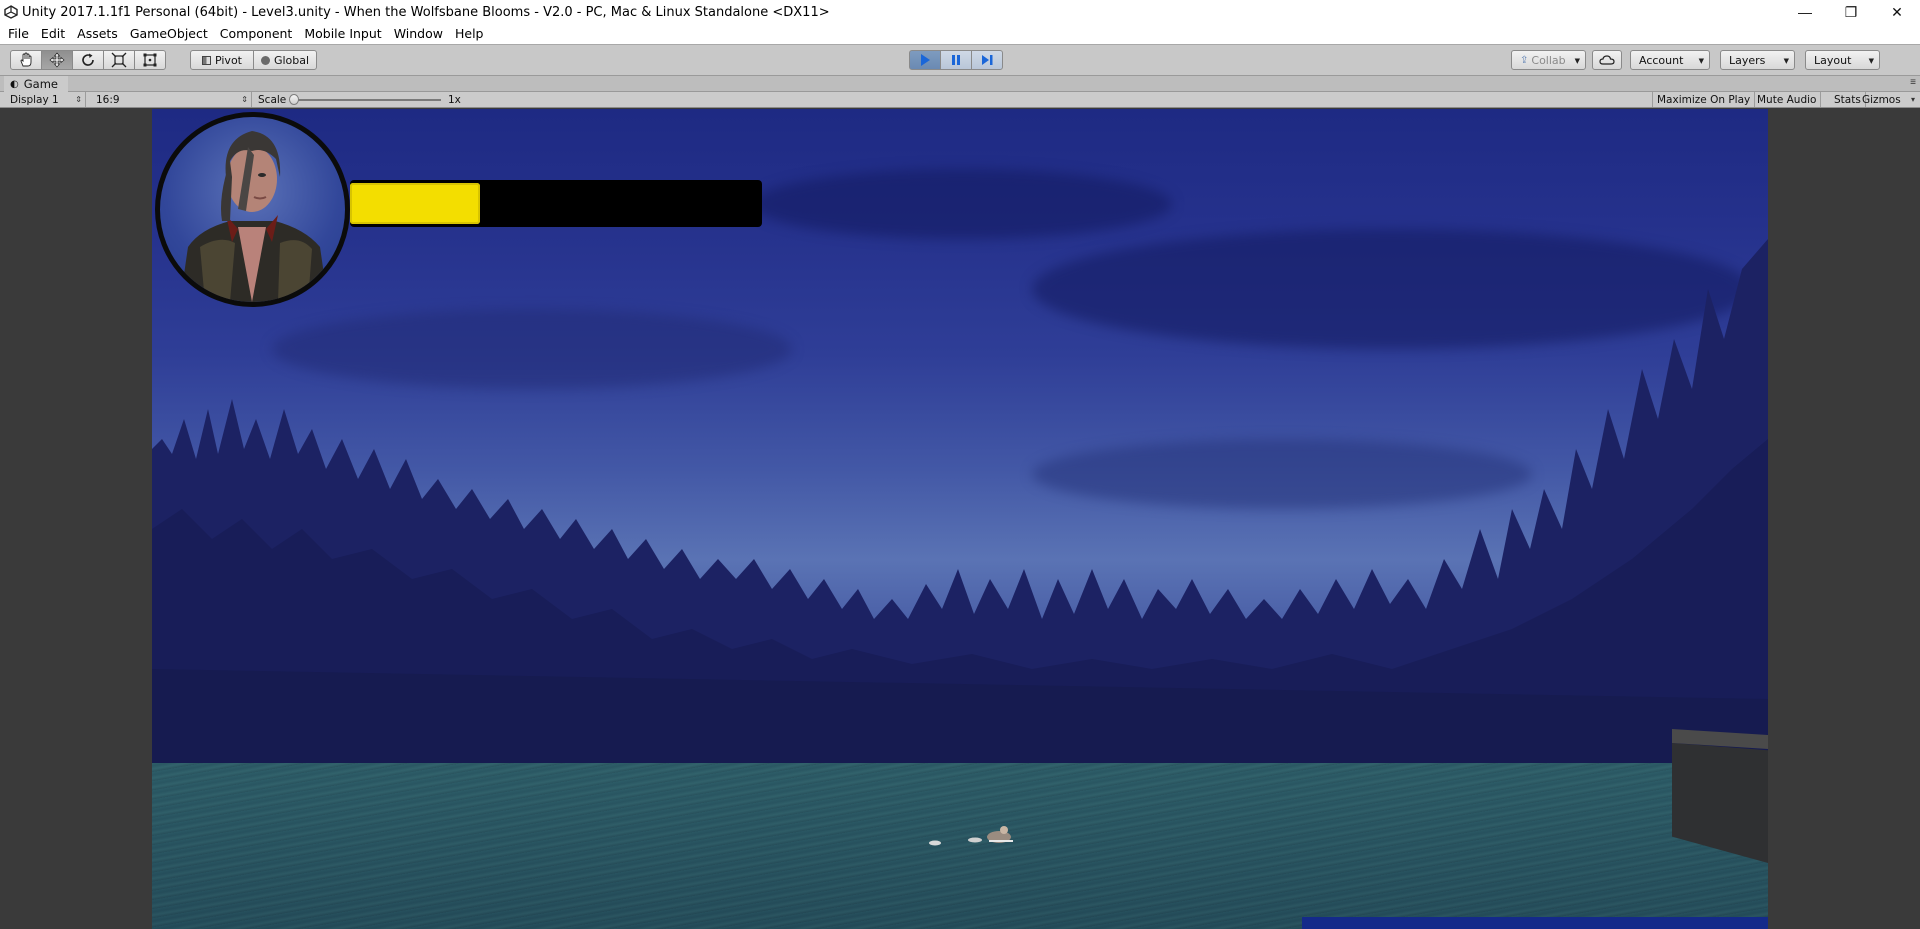 Image resolution: width=1920 pixels, height=929 pixels. I want to click on layers-dropdown: Layers ▼, so click(1757, 60).